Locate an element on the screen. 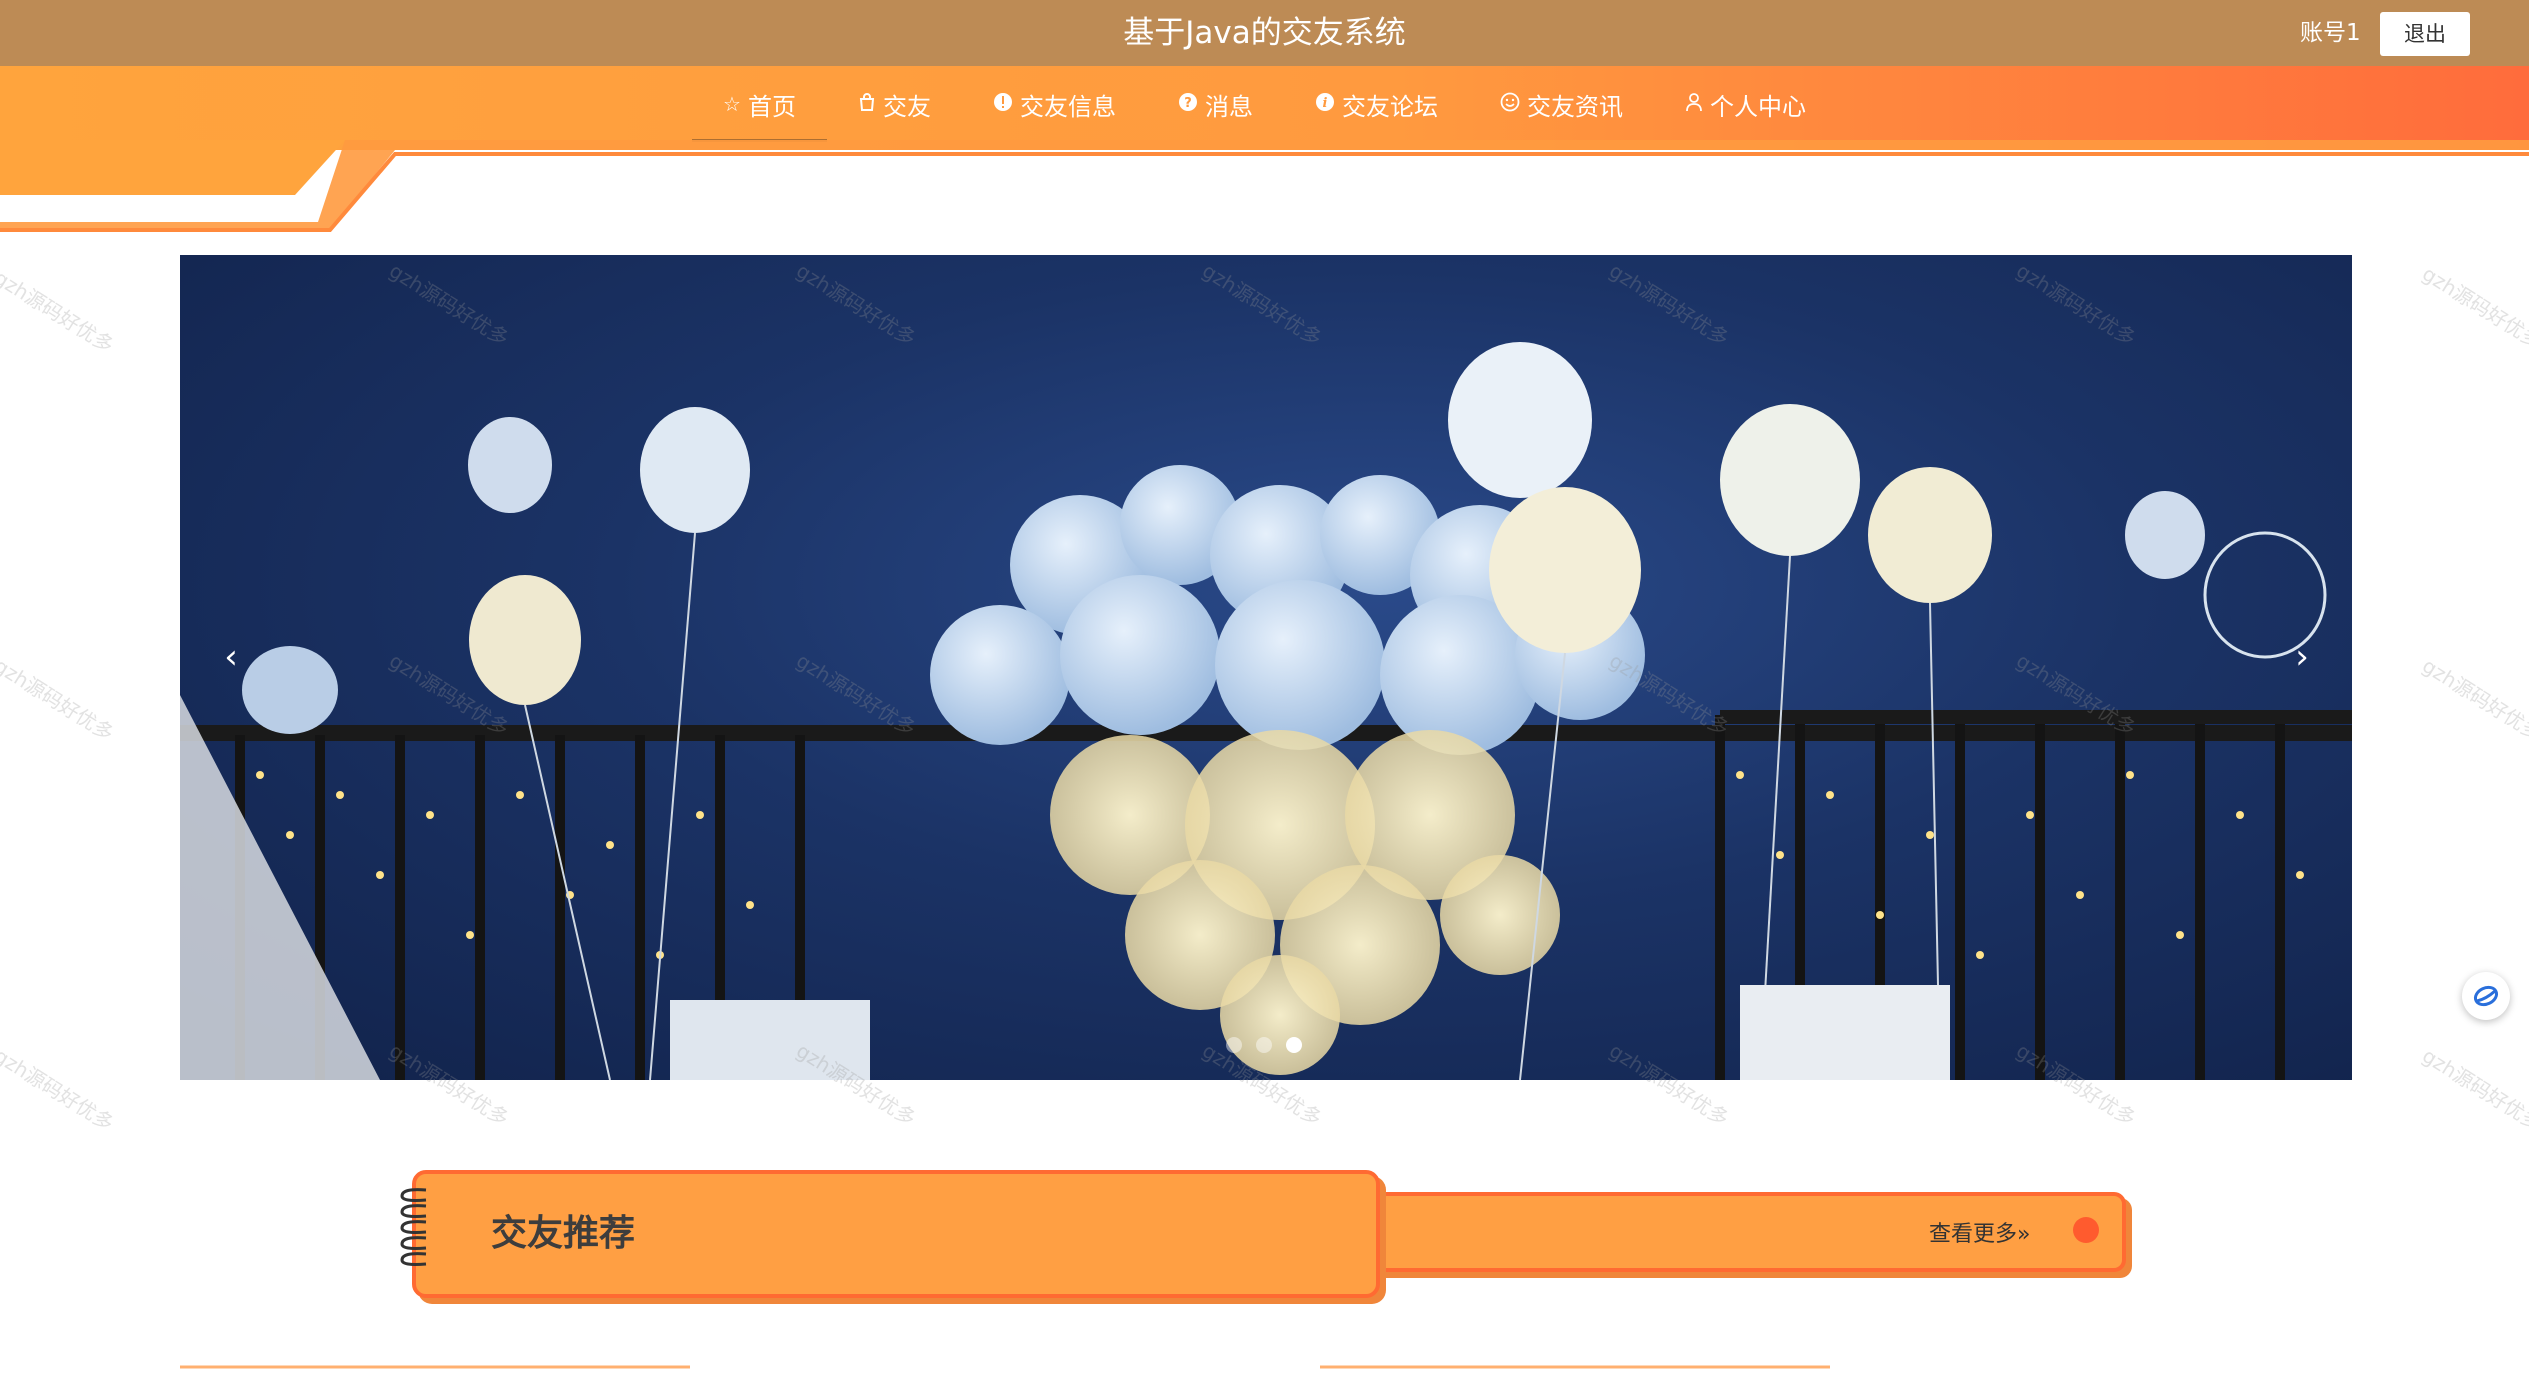 This screenshot has width=2529, height=1374. floating-assistant-button is located at coordinates (2486, 996).